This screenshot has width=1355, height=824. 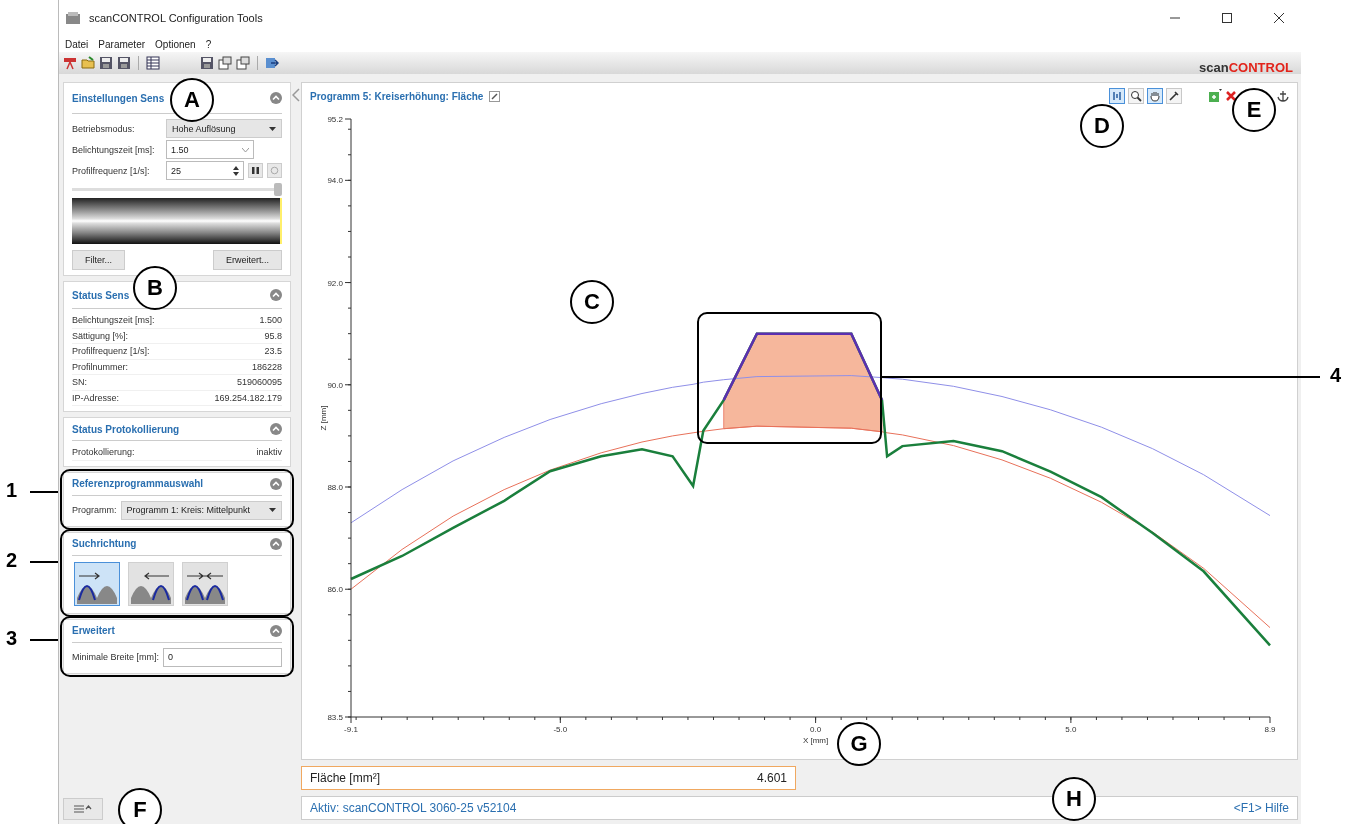 What do you see at coordinates (94, 510) in the screenshot?
I see `field-label: Programm:` at bounding box center [94, 510].